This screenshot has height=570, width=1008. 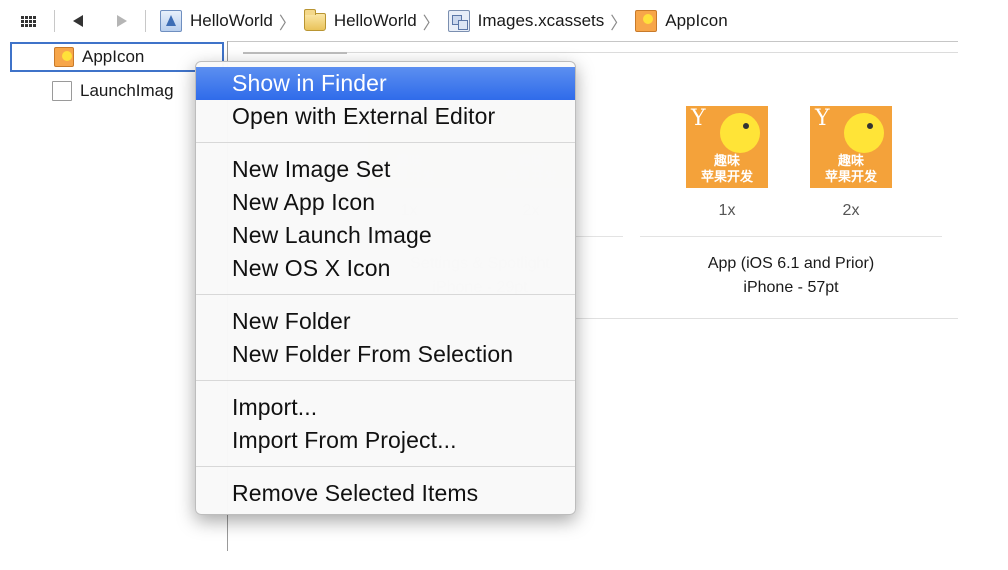 What do you see at coordinates (171, 21) in the screenshot?
I see `project-icon` at bounding box center [171, 21].